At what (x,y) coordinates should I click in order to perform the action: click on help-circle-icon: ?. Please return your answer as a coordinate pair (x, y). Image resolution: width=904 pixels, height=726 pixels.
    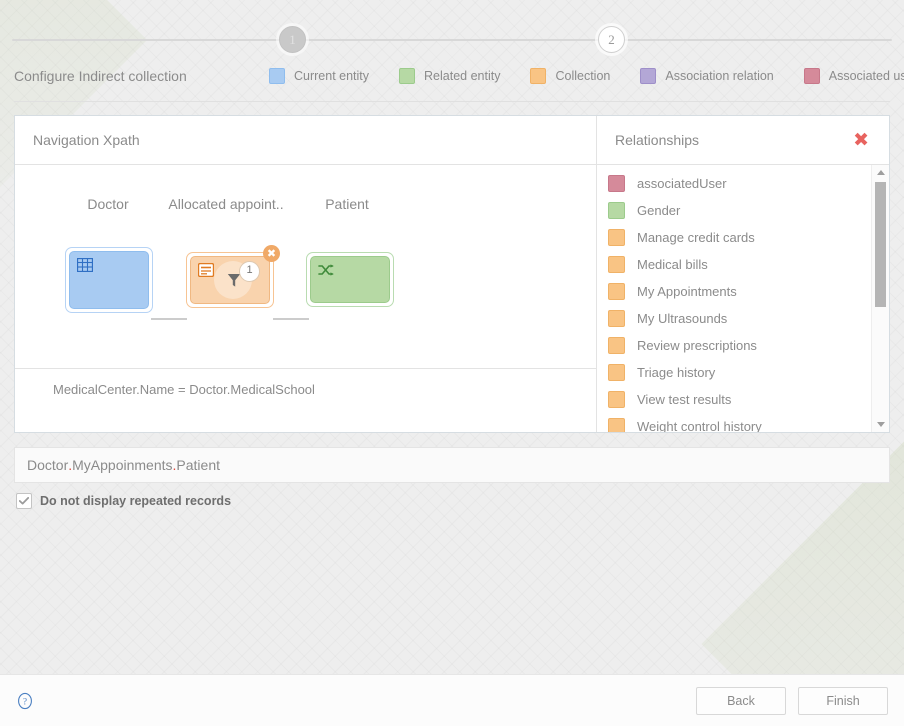
    Looking at the image, I should click on (25, 701).